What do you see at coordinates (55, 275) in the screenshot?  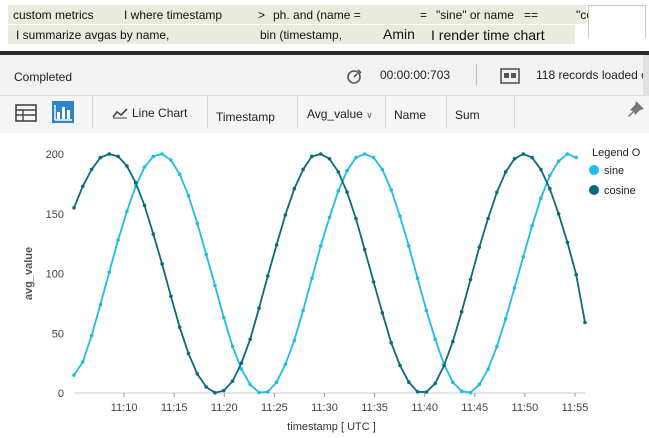 I see `y-tick-label: 100` at bounding box center [55, 275].